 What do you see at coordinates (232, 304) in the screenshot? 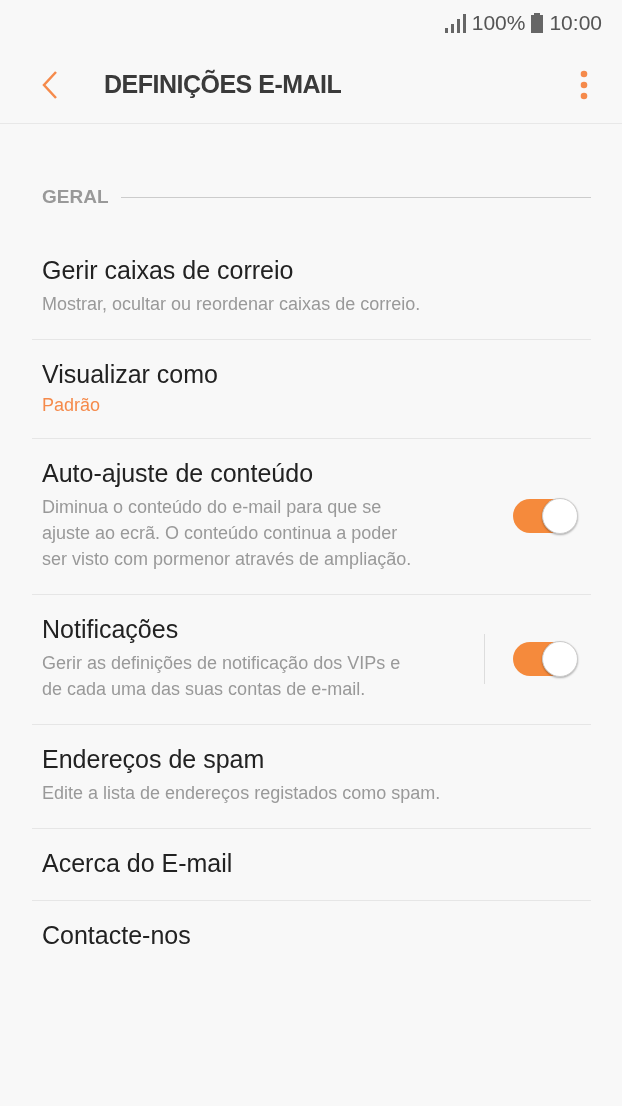
I see `setting-description: Mostrar, ocultar ou reordenar caixas de correio.` at bounding box center [232, 304].